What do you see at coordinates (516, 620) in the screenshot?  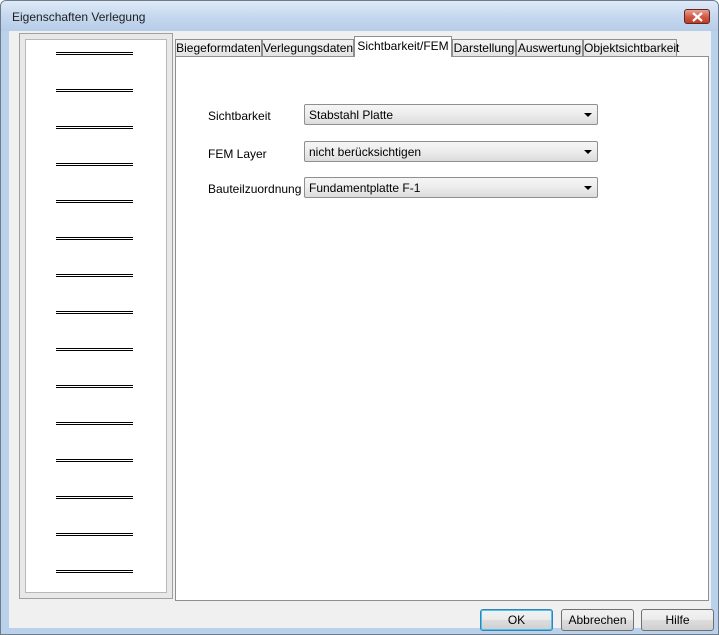 I see `ok-button: OK` at bounding box center [516, 620].